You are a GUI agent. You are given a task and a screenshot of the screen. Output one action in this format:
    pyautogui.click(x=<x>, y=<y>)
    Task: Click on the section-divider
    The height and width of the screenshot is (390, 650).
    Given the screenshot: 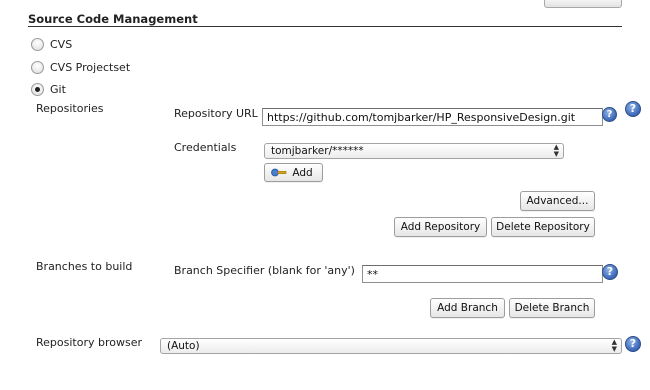 What is the action you would take?
    pyautogui.click(x=325, y=26)
    